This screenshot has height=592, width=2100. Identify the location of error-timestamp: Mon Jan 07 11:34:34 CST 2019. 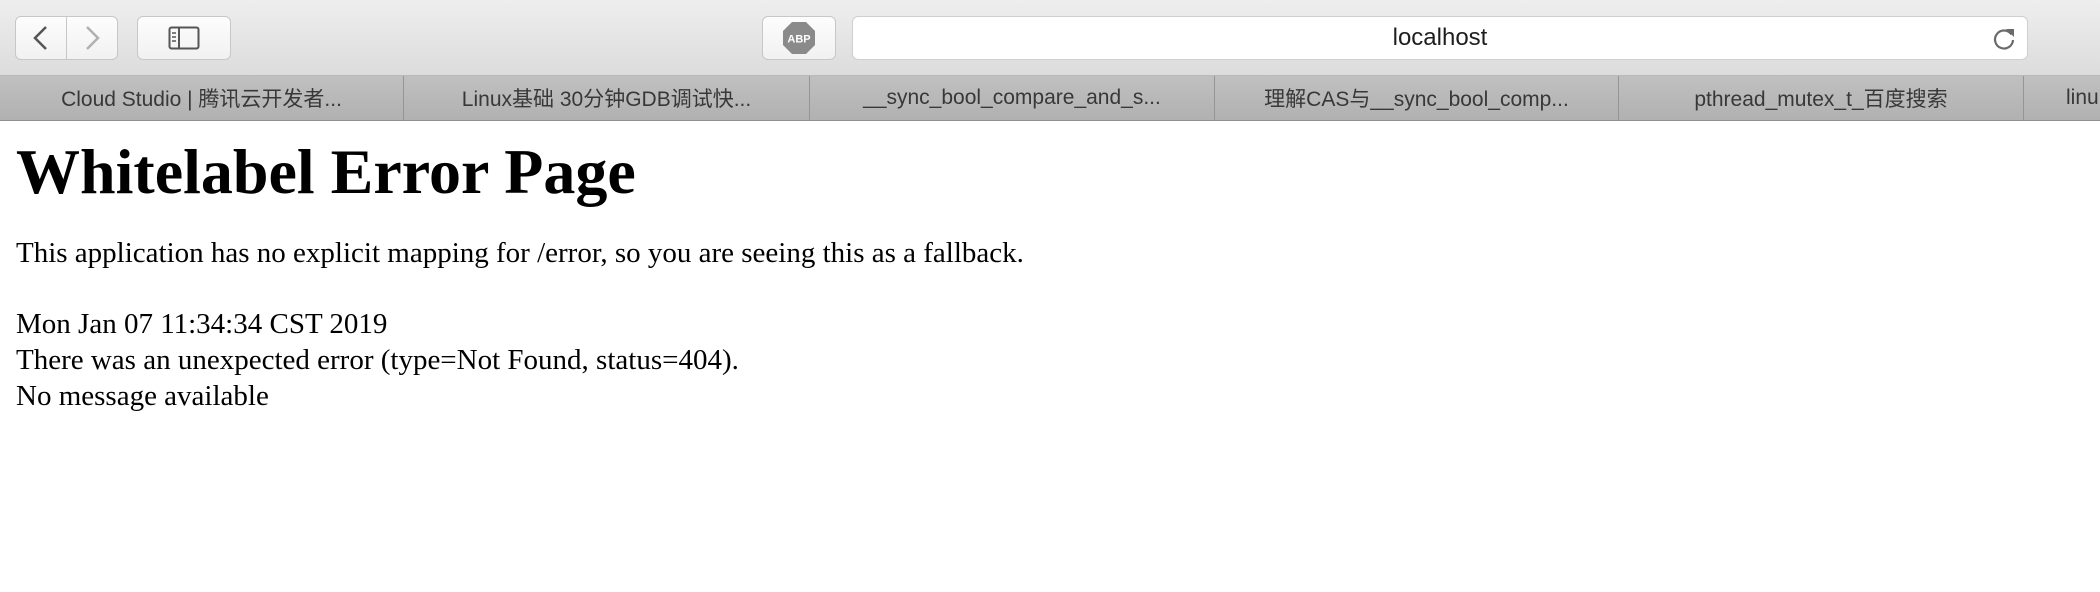
(202, 323).